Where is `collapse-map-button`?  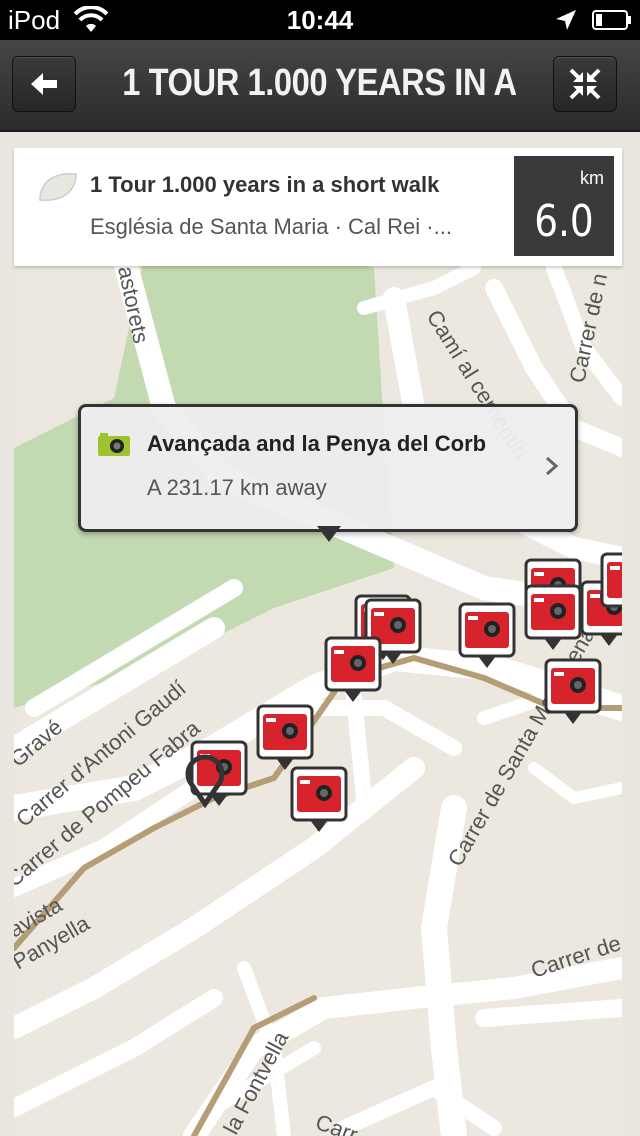
collapse-map-button is located at coordinates (585, 84).